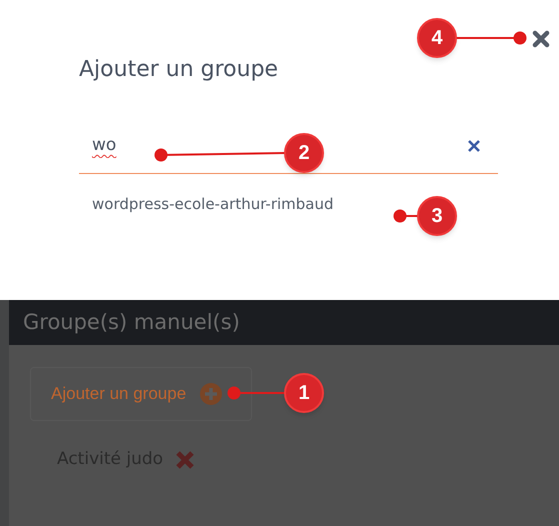 The height and width of the screenshot is (526, 559). Describe the element at coordinates (304, 393) in the screenshot. I see `callout-badge: 1` at that location.